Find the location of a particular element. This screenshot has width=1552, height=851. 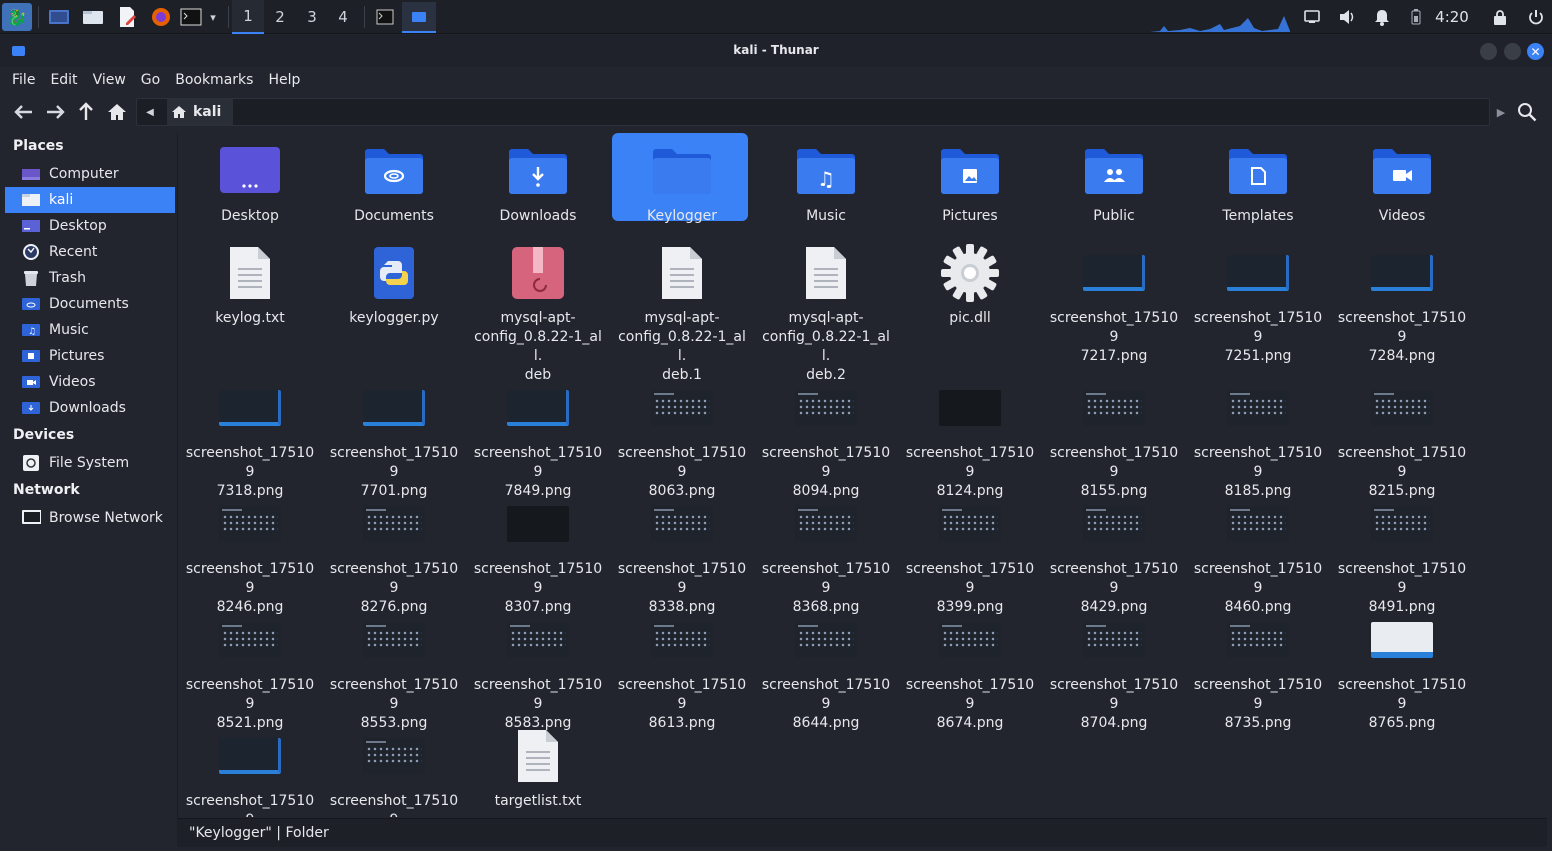

file-item: screenshot_175109 8124.png is located at coordinates (970, 438).